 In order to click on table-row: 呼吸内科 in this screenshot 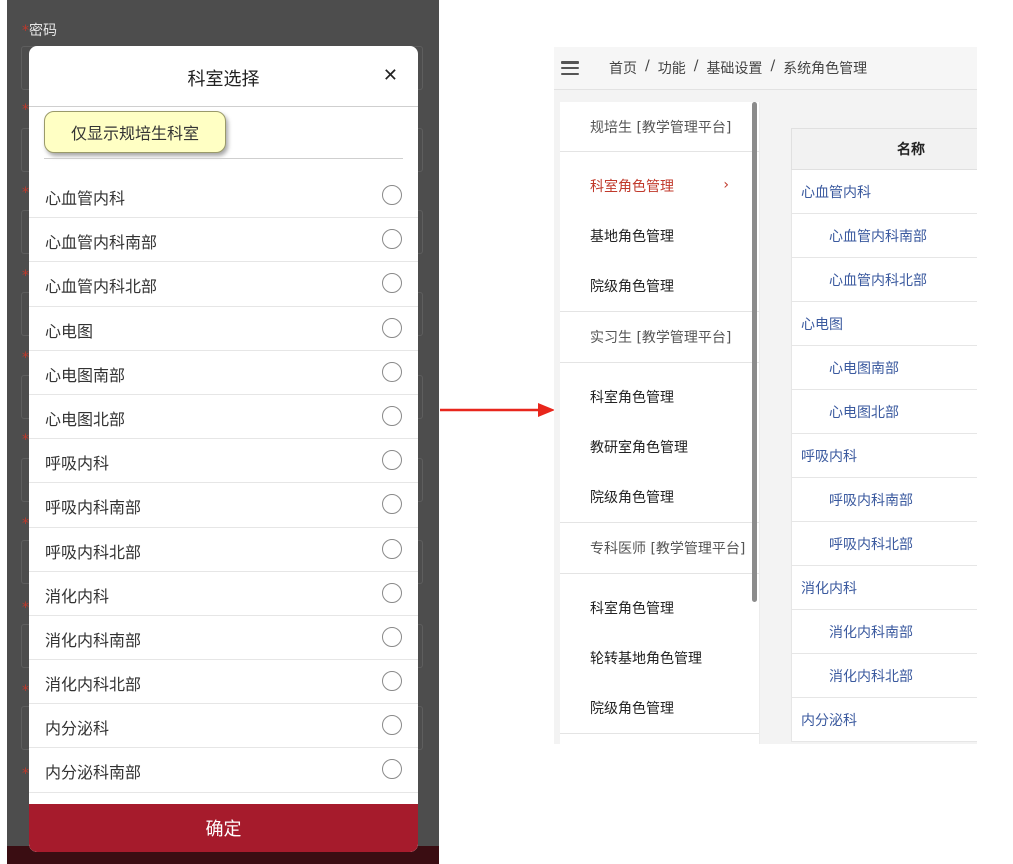, I will do `click(884, 456)`.